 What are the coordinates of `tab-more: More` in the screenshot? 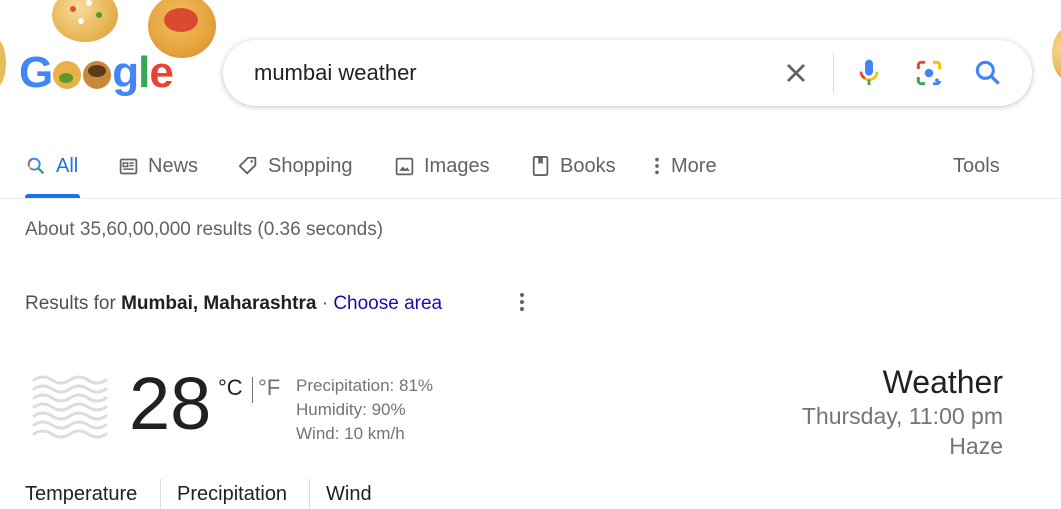 It's located at (684, 166).